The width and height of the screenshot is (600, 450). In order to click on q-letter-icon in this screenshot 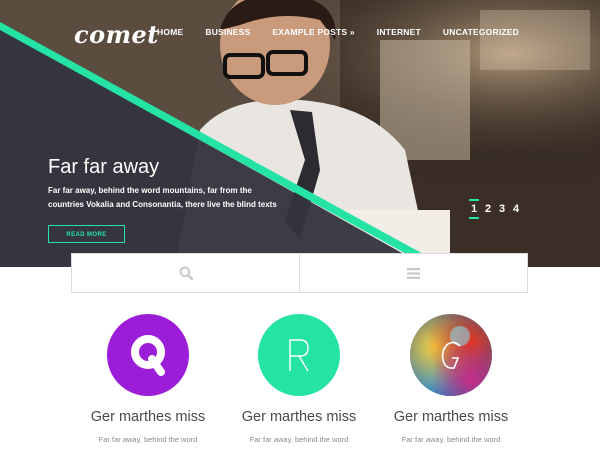, I will do `click(148, 355)`.